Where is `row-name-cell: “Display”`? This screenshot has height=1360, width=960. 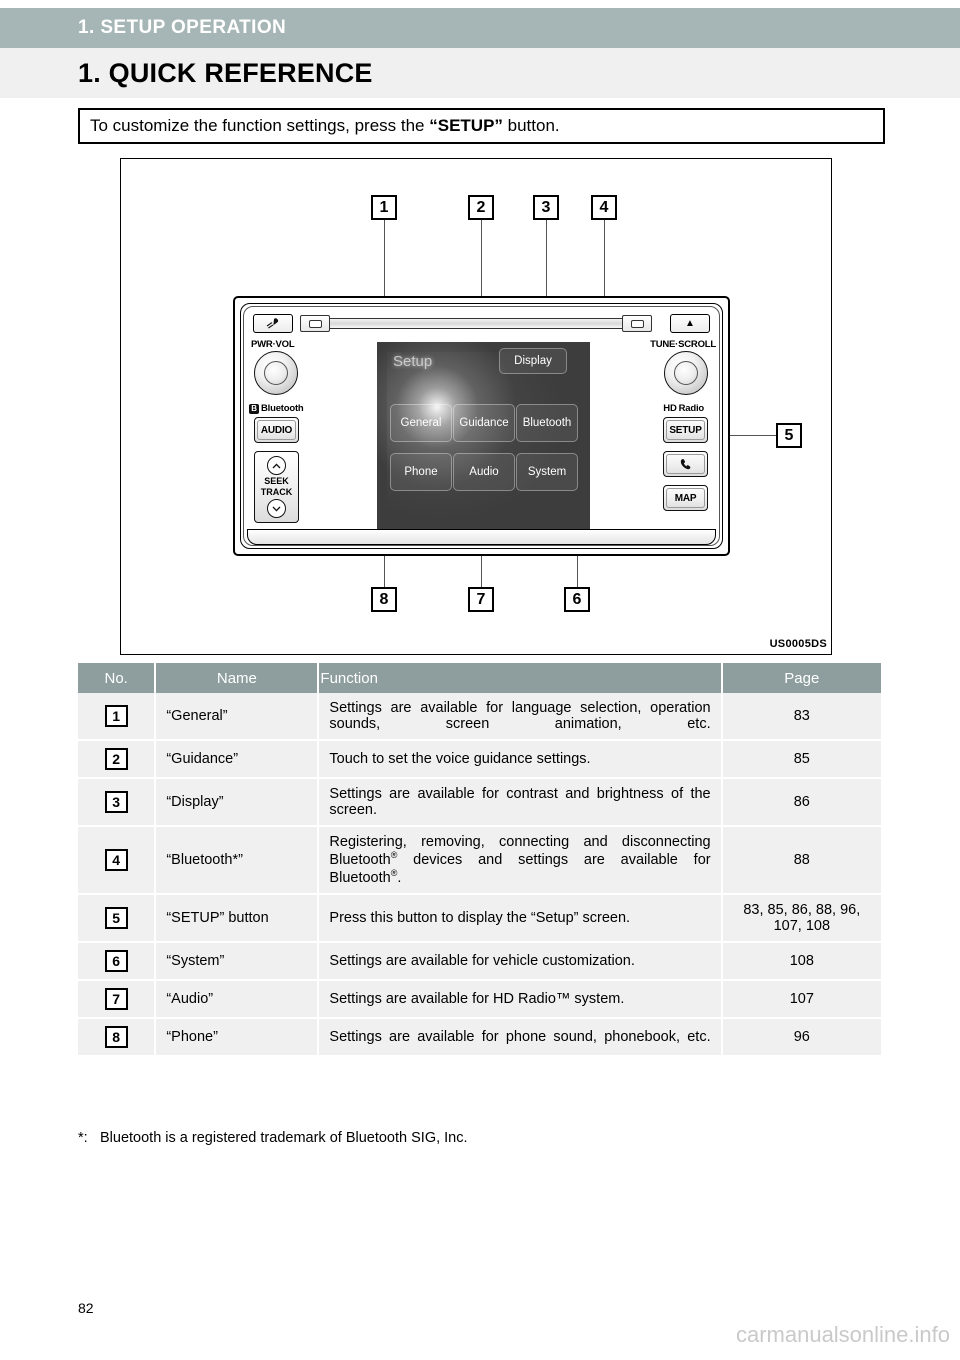
row-name-cell: “Display” is located at coordinates (237, 802).